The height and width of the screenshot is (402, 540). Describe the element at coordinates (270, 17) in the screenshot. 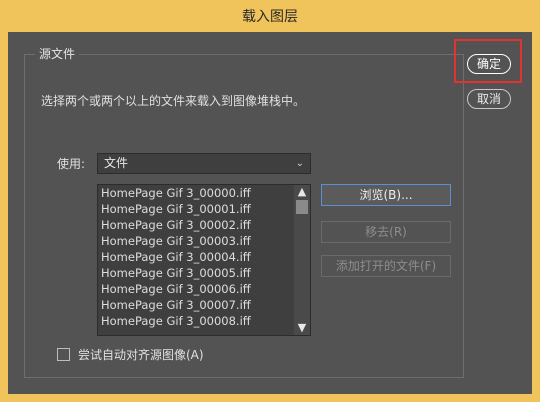

I see `window-title: 载入图层` at that location.